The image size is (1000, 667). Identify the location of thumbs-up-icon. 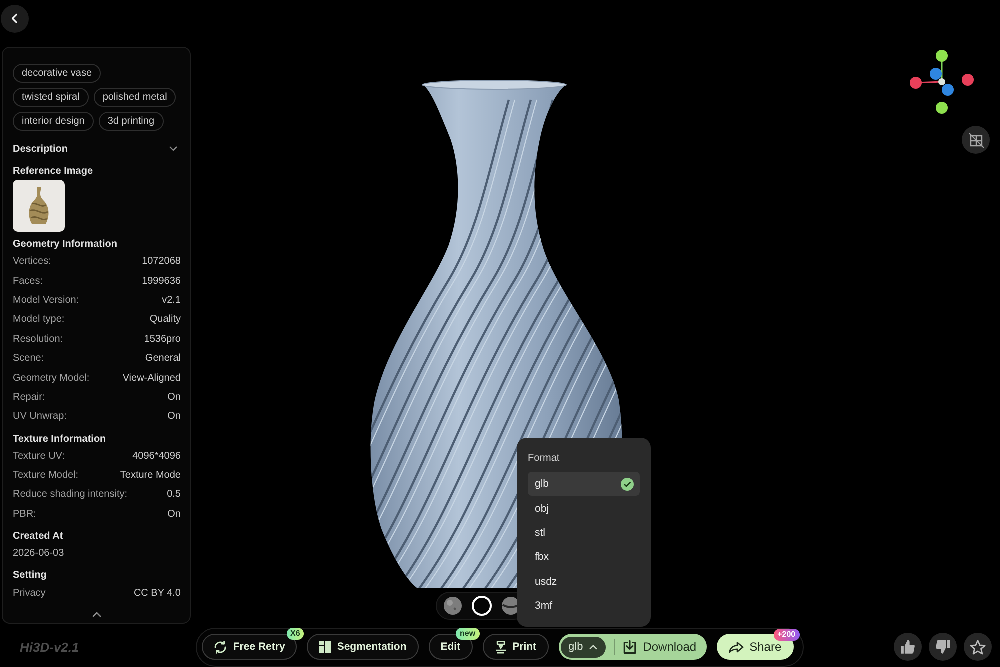
(908, 647).